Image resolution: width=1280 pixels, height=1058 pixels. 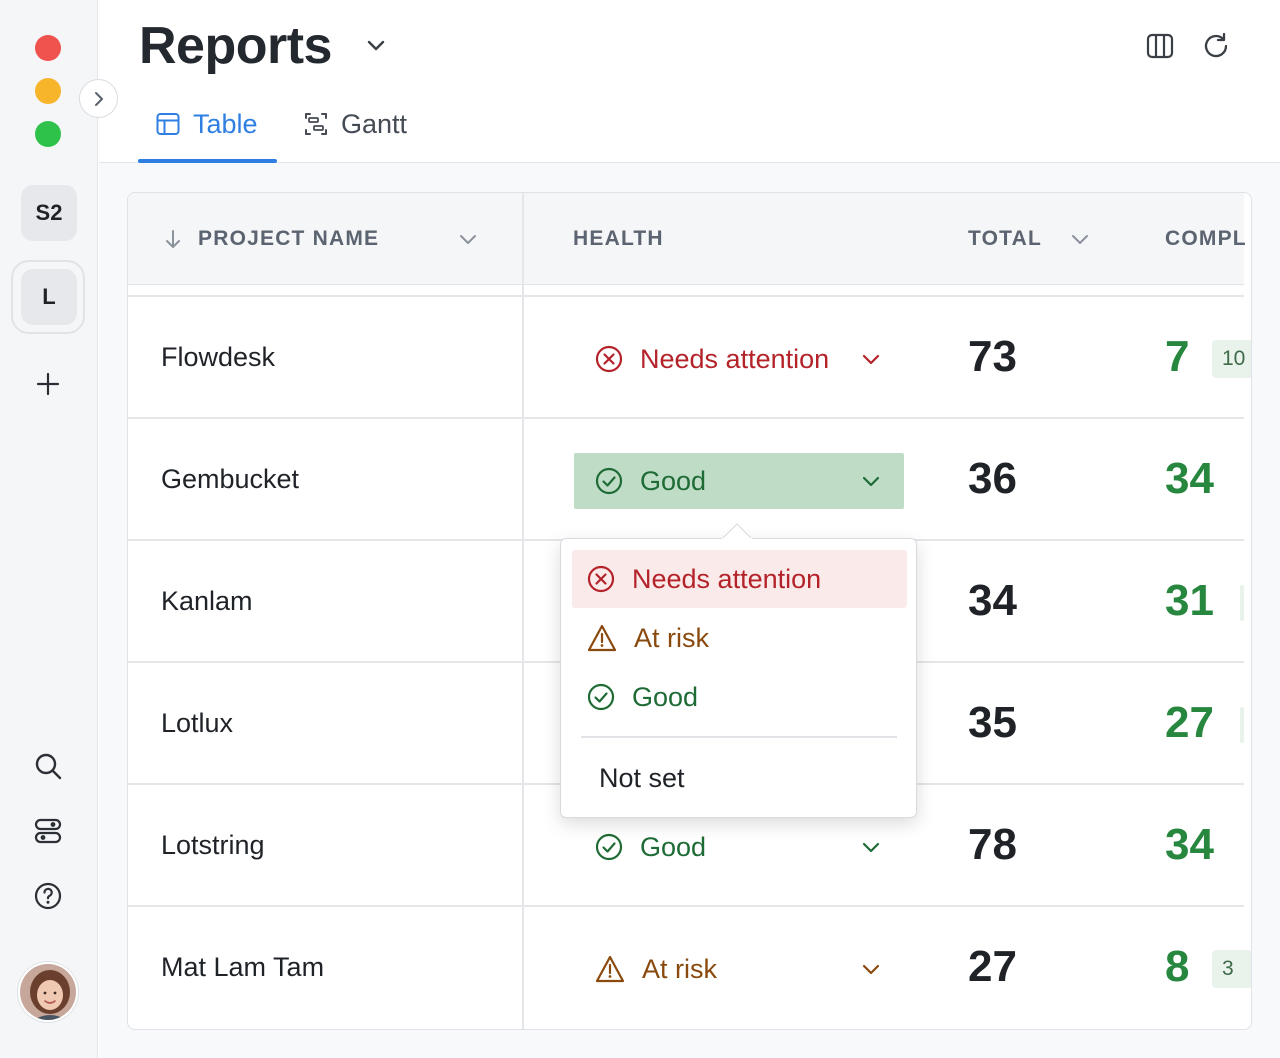 What do you see at coordinates (739, 737) in the screenshot?
I see `menu-divider` at bounding box center [739, 737].